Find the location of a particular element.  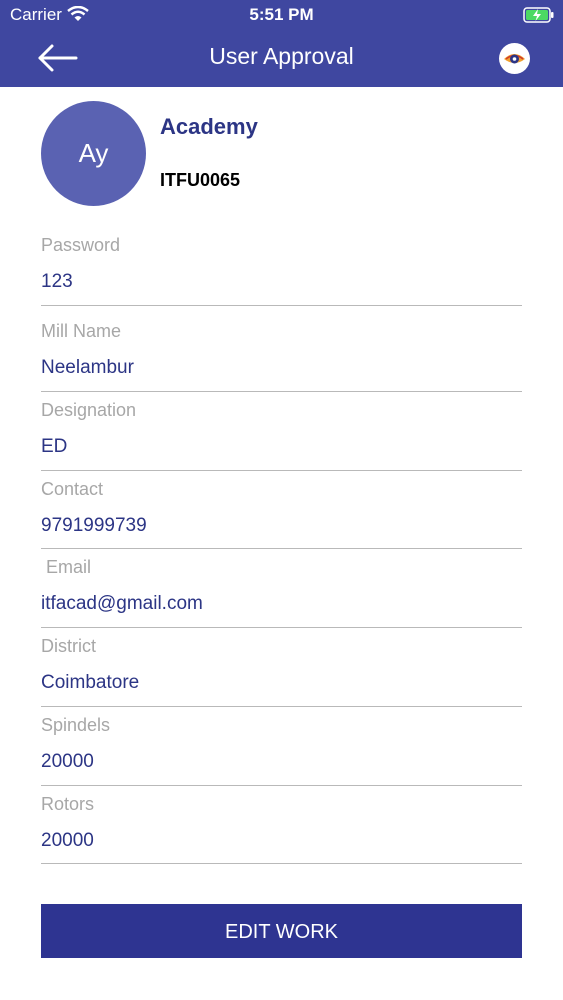

field-rotors: Rotors 20000 is located at coordinates (281, 829).